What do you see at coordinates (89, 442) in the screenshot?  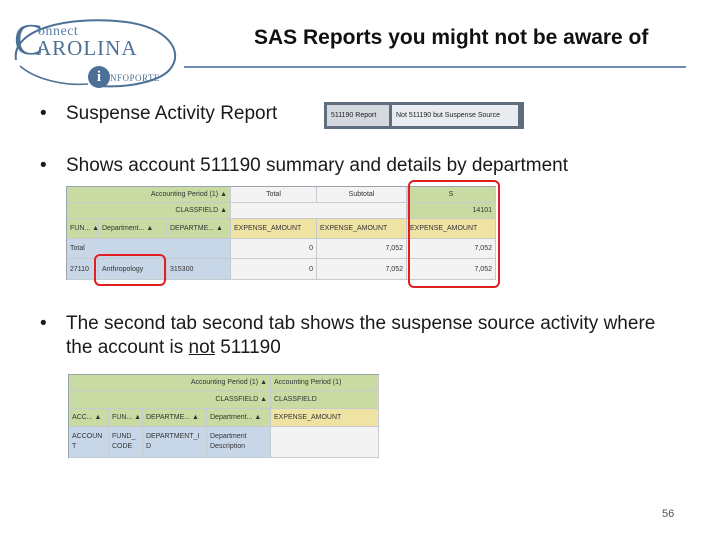 I see `account-cell: ACCOUNT` at bounding box center [89, 442].